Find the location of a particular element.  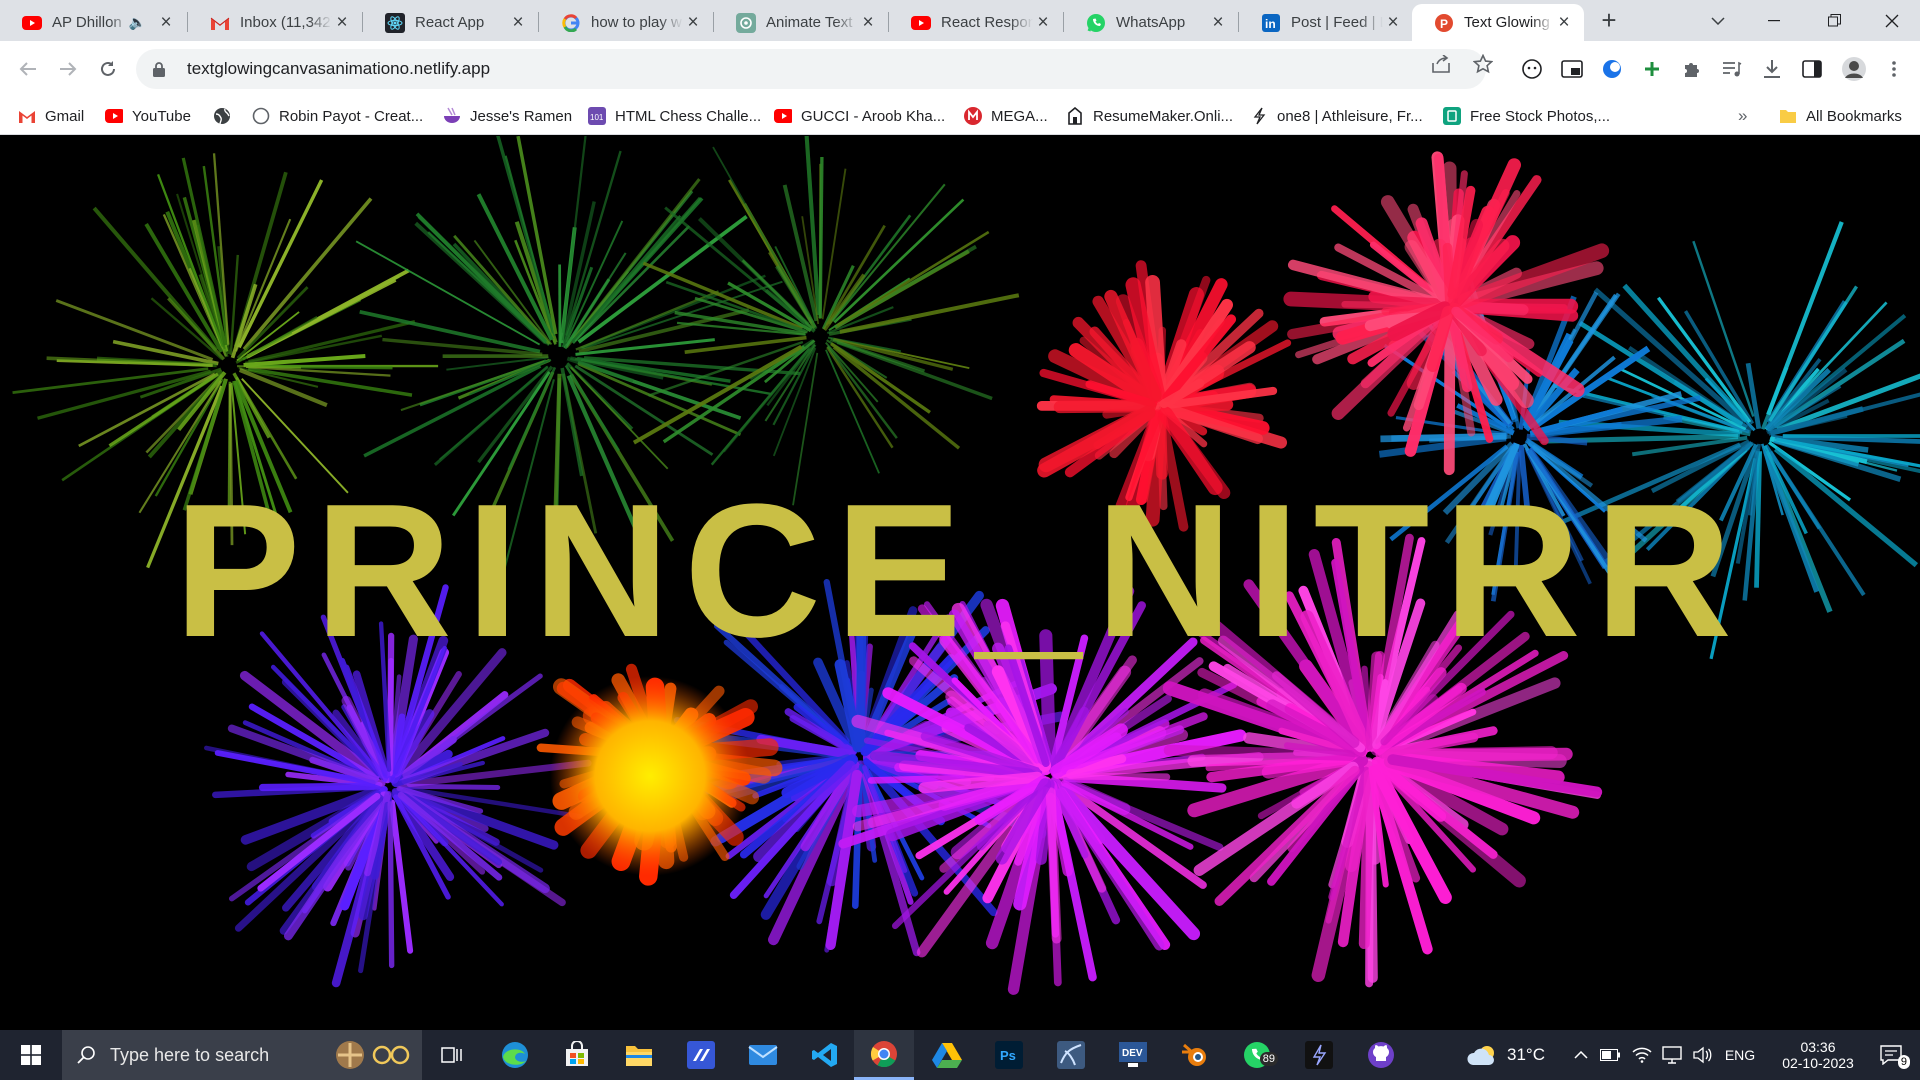

blender-icon is located at coordinates (1195, 1055).